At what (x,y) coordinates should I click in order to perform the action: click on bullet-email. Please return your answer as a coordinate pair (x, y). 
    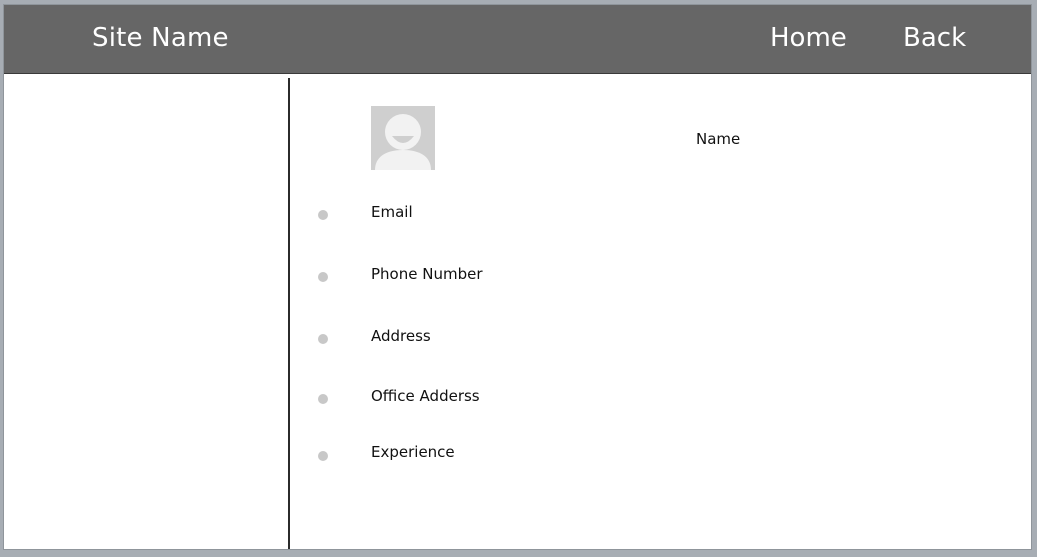
    Looking at the image, I should click on (323, 215).